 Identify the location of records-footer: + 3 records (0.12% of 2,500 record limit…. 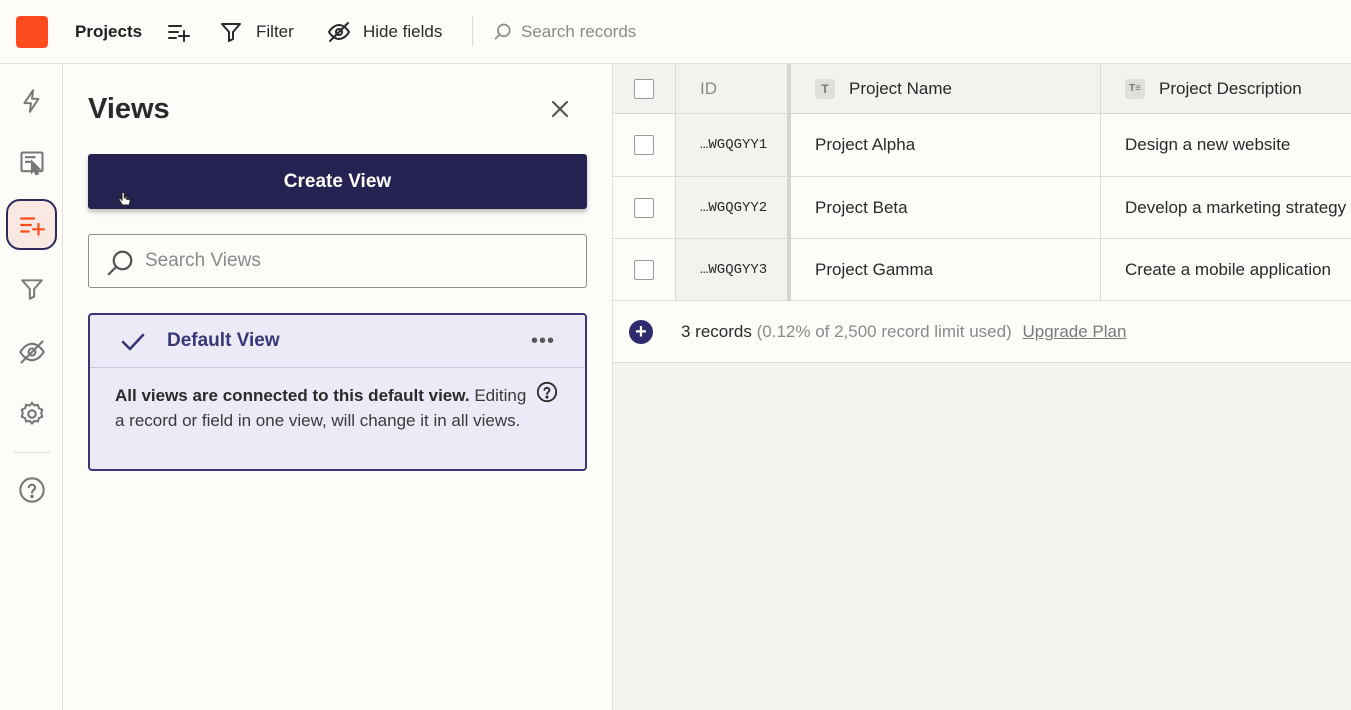
(982, 332).